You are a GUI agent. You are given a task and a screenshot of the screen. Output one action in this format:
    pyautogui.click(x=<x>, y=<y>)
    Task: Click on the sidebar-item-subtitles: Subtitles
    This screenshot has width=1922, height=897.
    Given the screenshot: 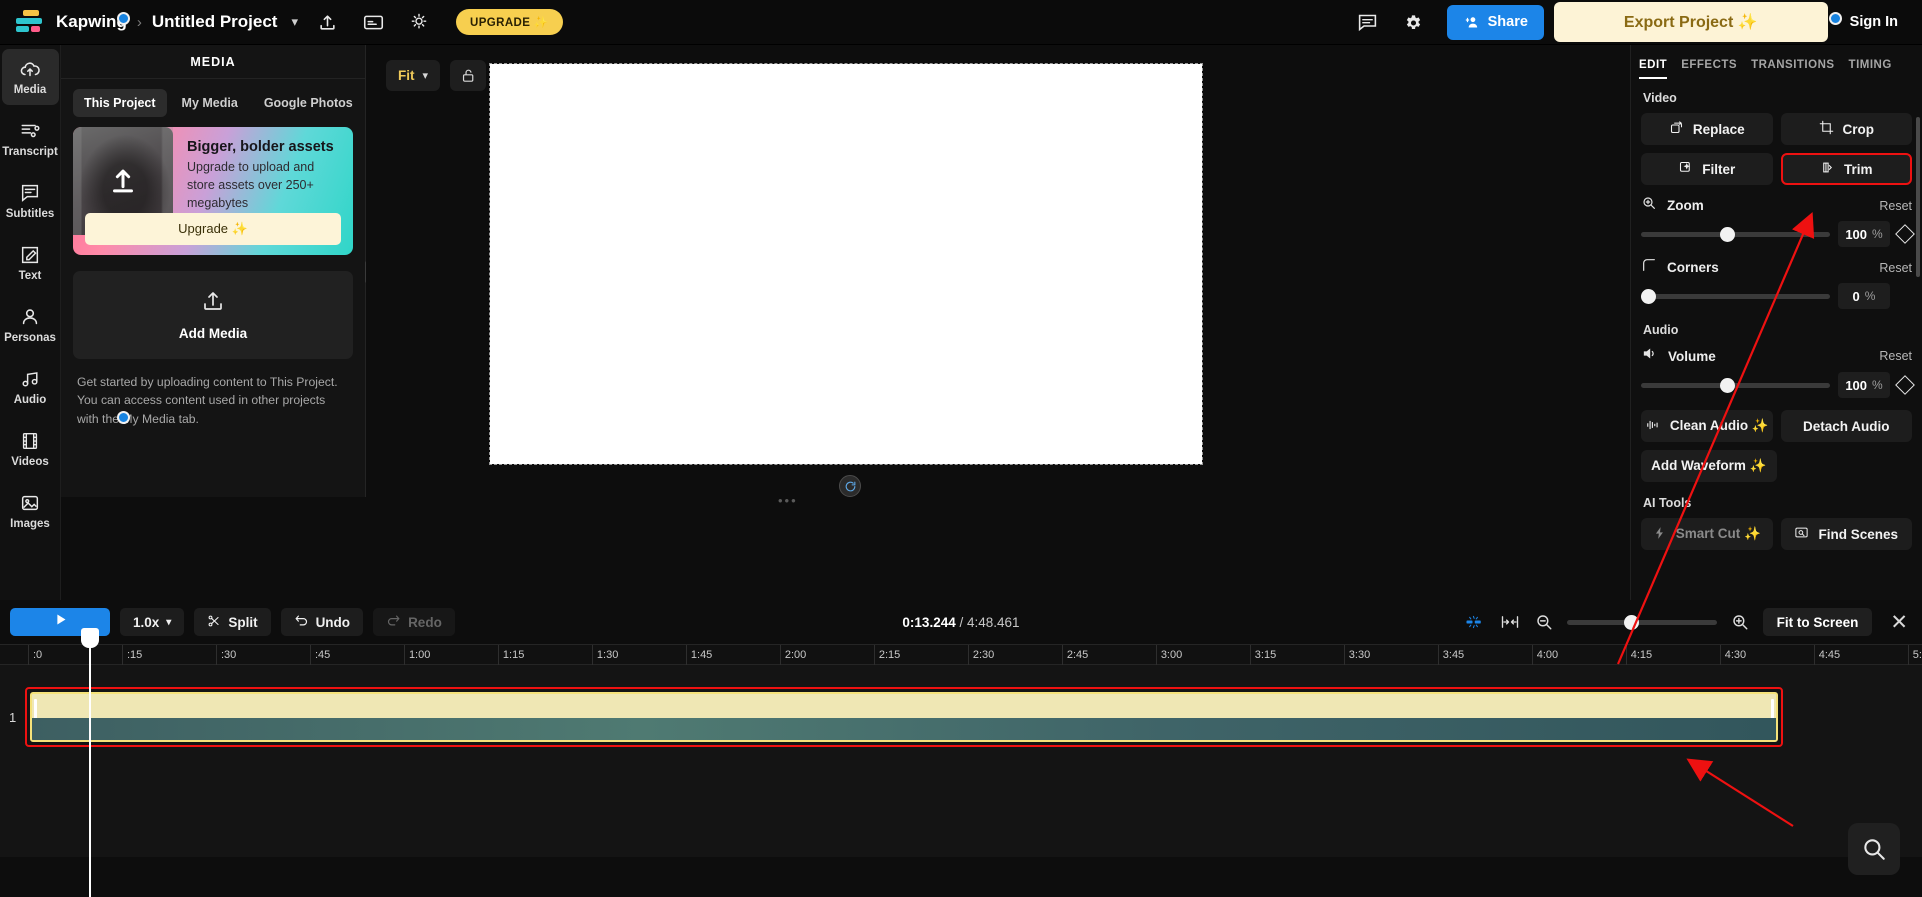 What is the action you would take?
    pyautogui.click(x=30, y=201)
    